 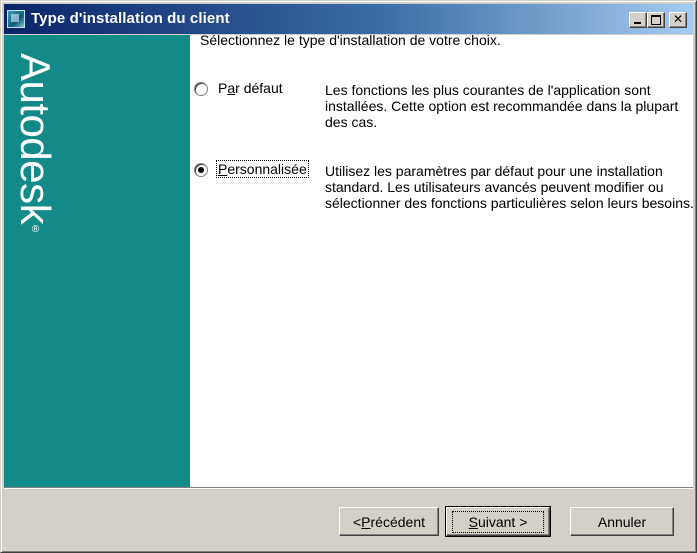 What do you see at coordinates (223, 88) in the screenshot?
I see `label-part: P` at bounding box center [223, 88].